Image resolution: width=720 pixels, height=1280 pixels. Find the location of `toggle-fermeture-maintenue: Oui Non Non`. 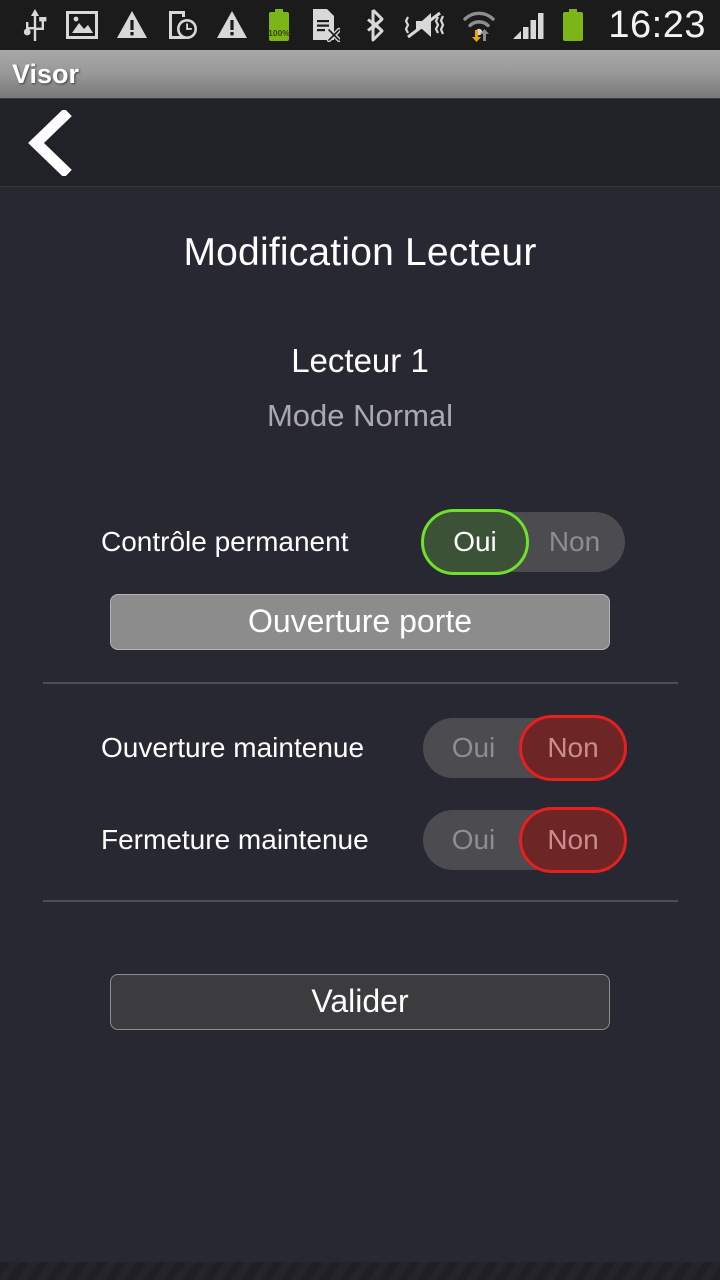

toggle-fermeture-maintenue: Oui Non Non is located at coordinates (525, 840).